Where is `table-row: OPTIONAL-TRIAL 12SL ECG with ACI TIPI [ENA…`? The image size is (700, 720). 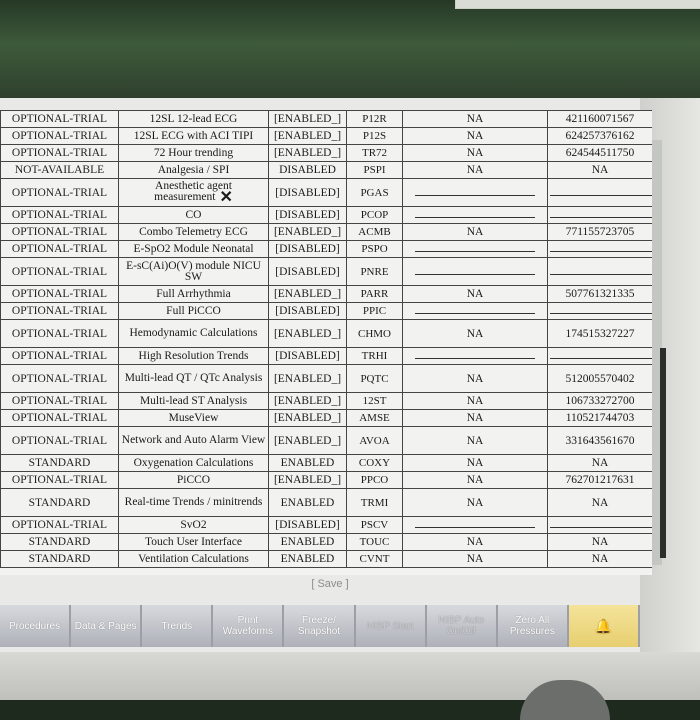
table-row: OPTIONAL-TRIAL 12SL ECG with ACI TIPI [ENA… is located at coordinates (326, 136).